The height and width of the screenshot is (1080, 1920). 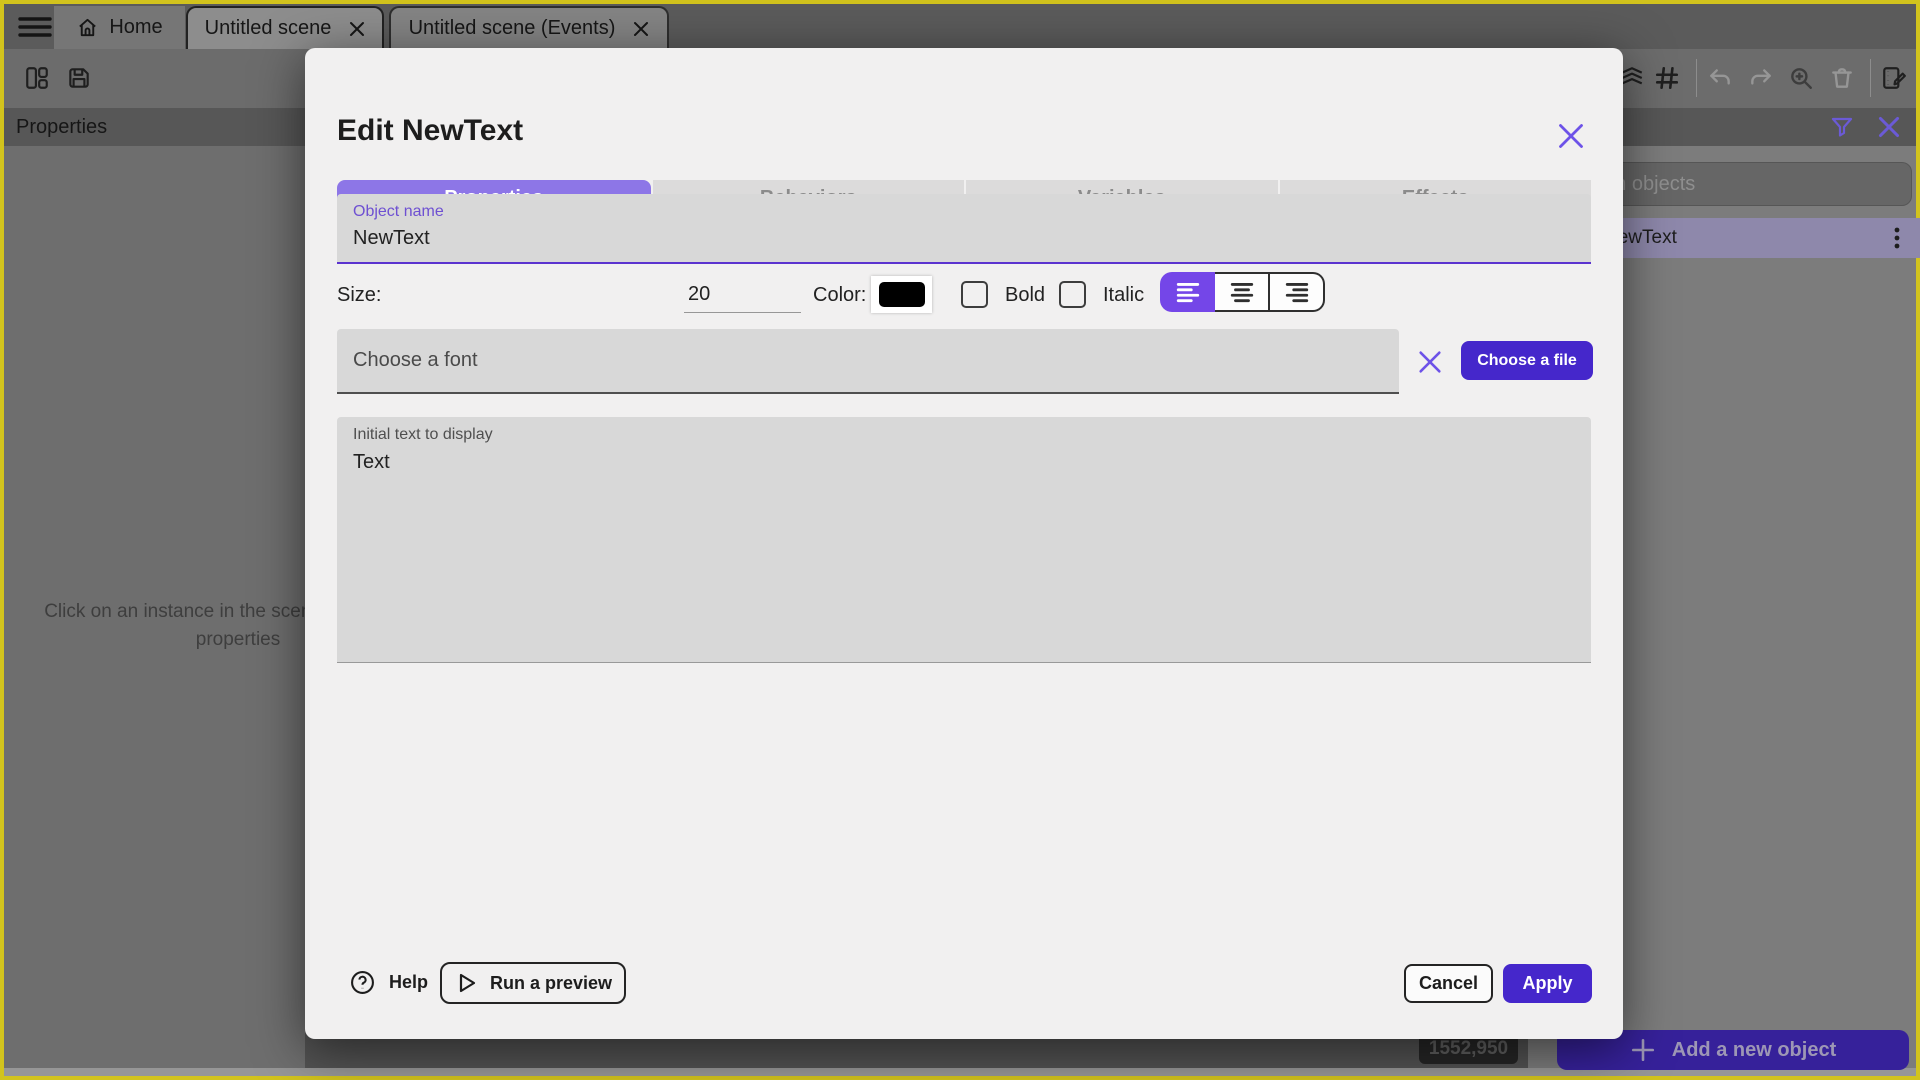 I want to click on align-center-button, so click(x=1242, y=292).